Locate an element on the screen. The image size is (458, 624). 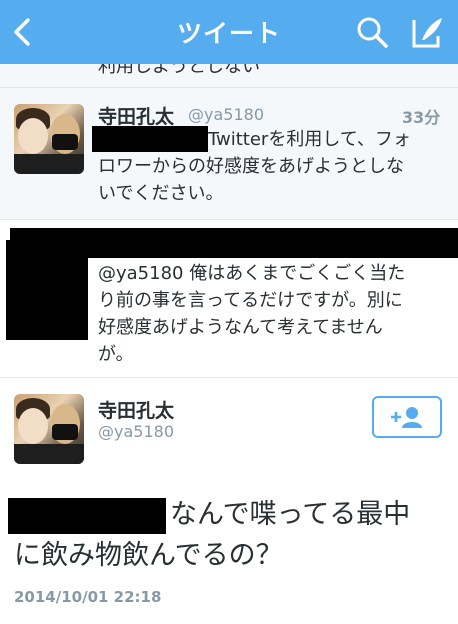
compose-icon is located at coordinates (427, 33).